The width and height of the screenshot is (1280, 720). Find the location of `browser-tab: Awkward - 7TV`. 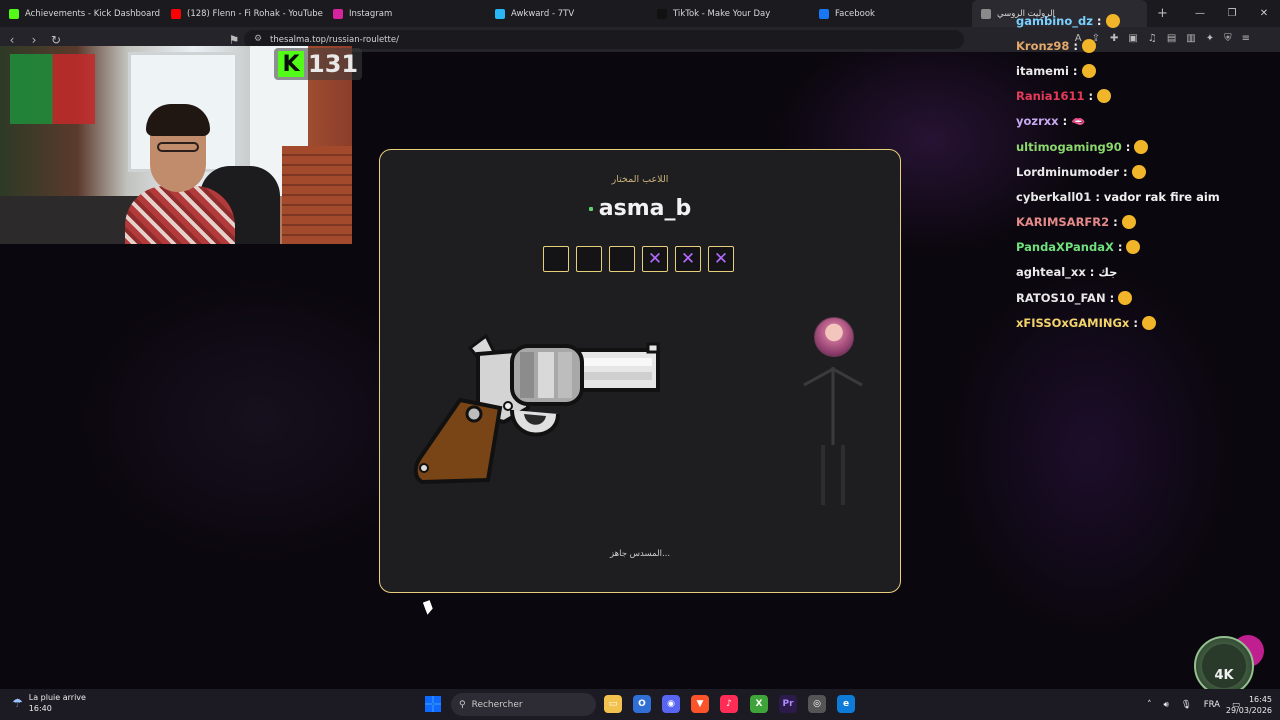

browser-tab: Awkward - 7TV is located at coordinates (567, 13).